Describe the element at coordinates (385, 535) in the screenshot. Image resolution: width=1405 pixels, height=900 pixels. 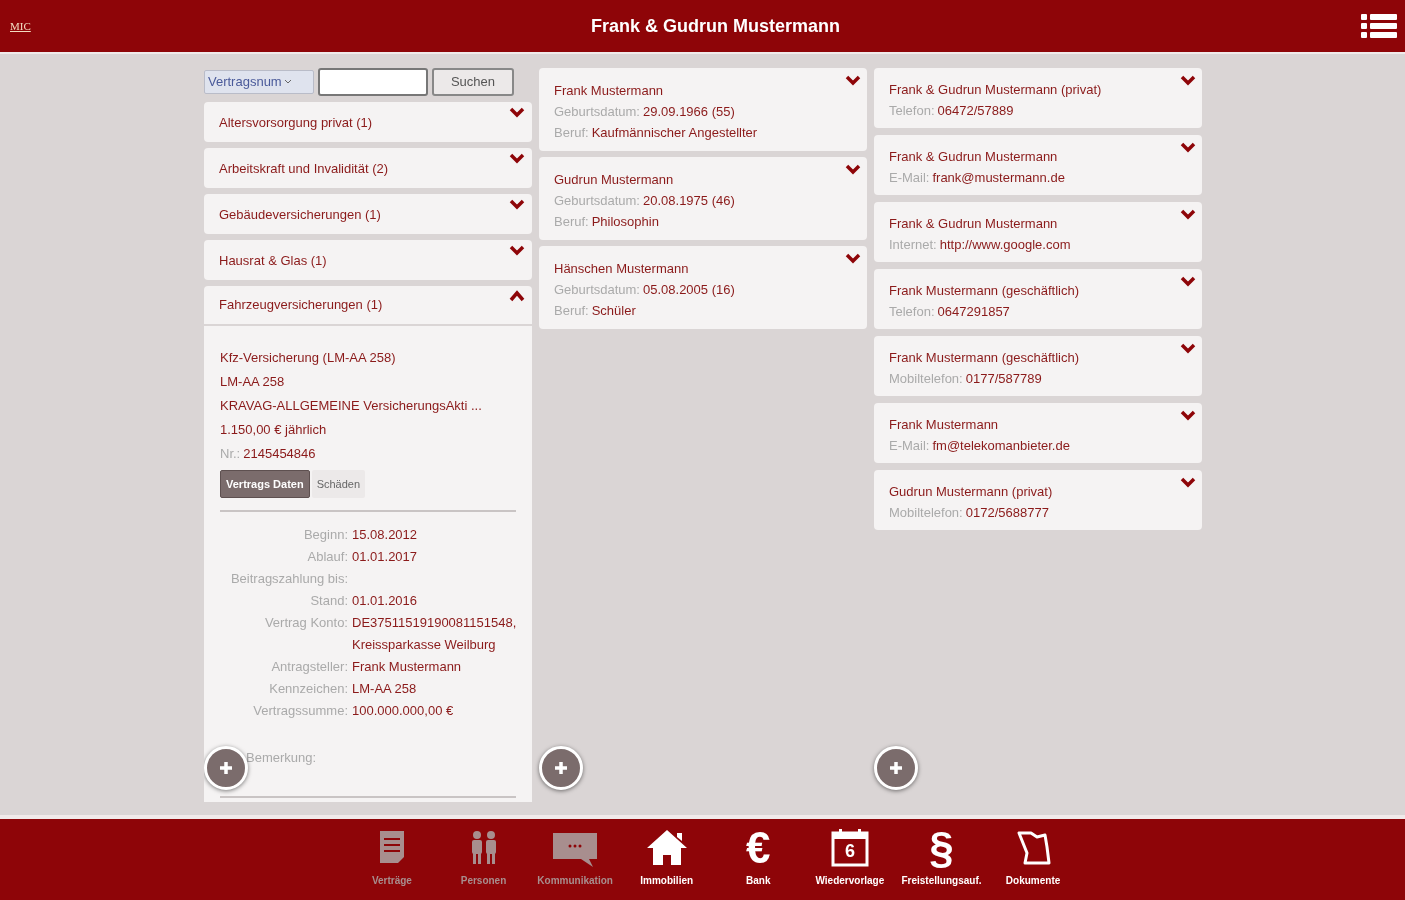
I see `field-value: 15.08.2012` at that location.